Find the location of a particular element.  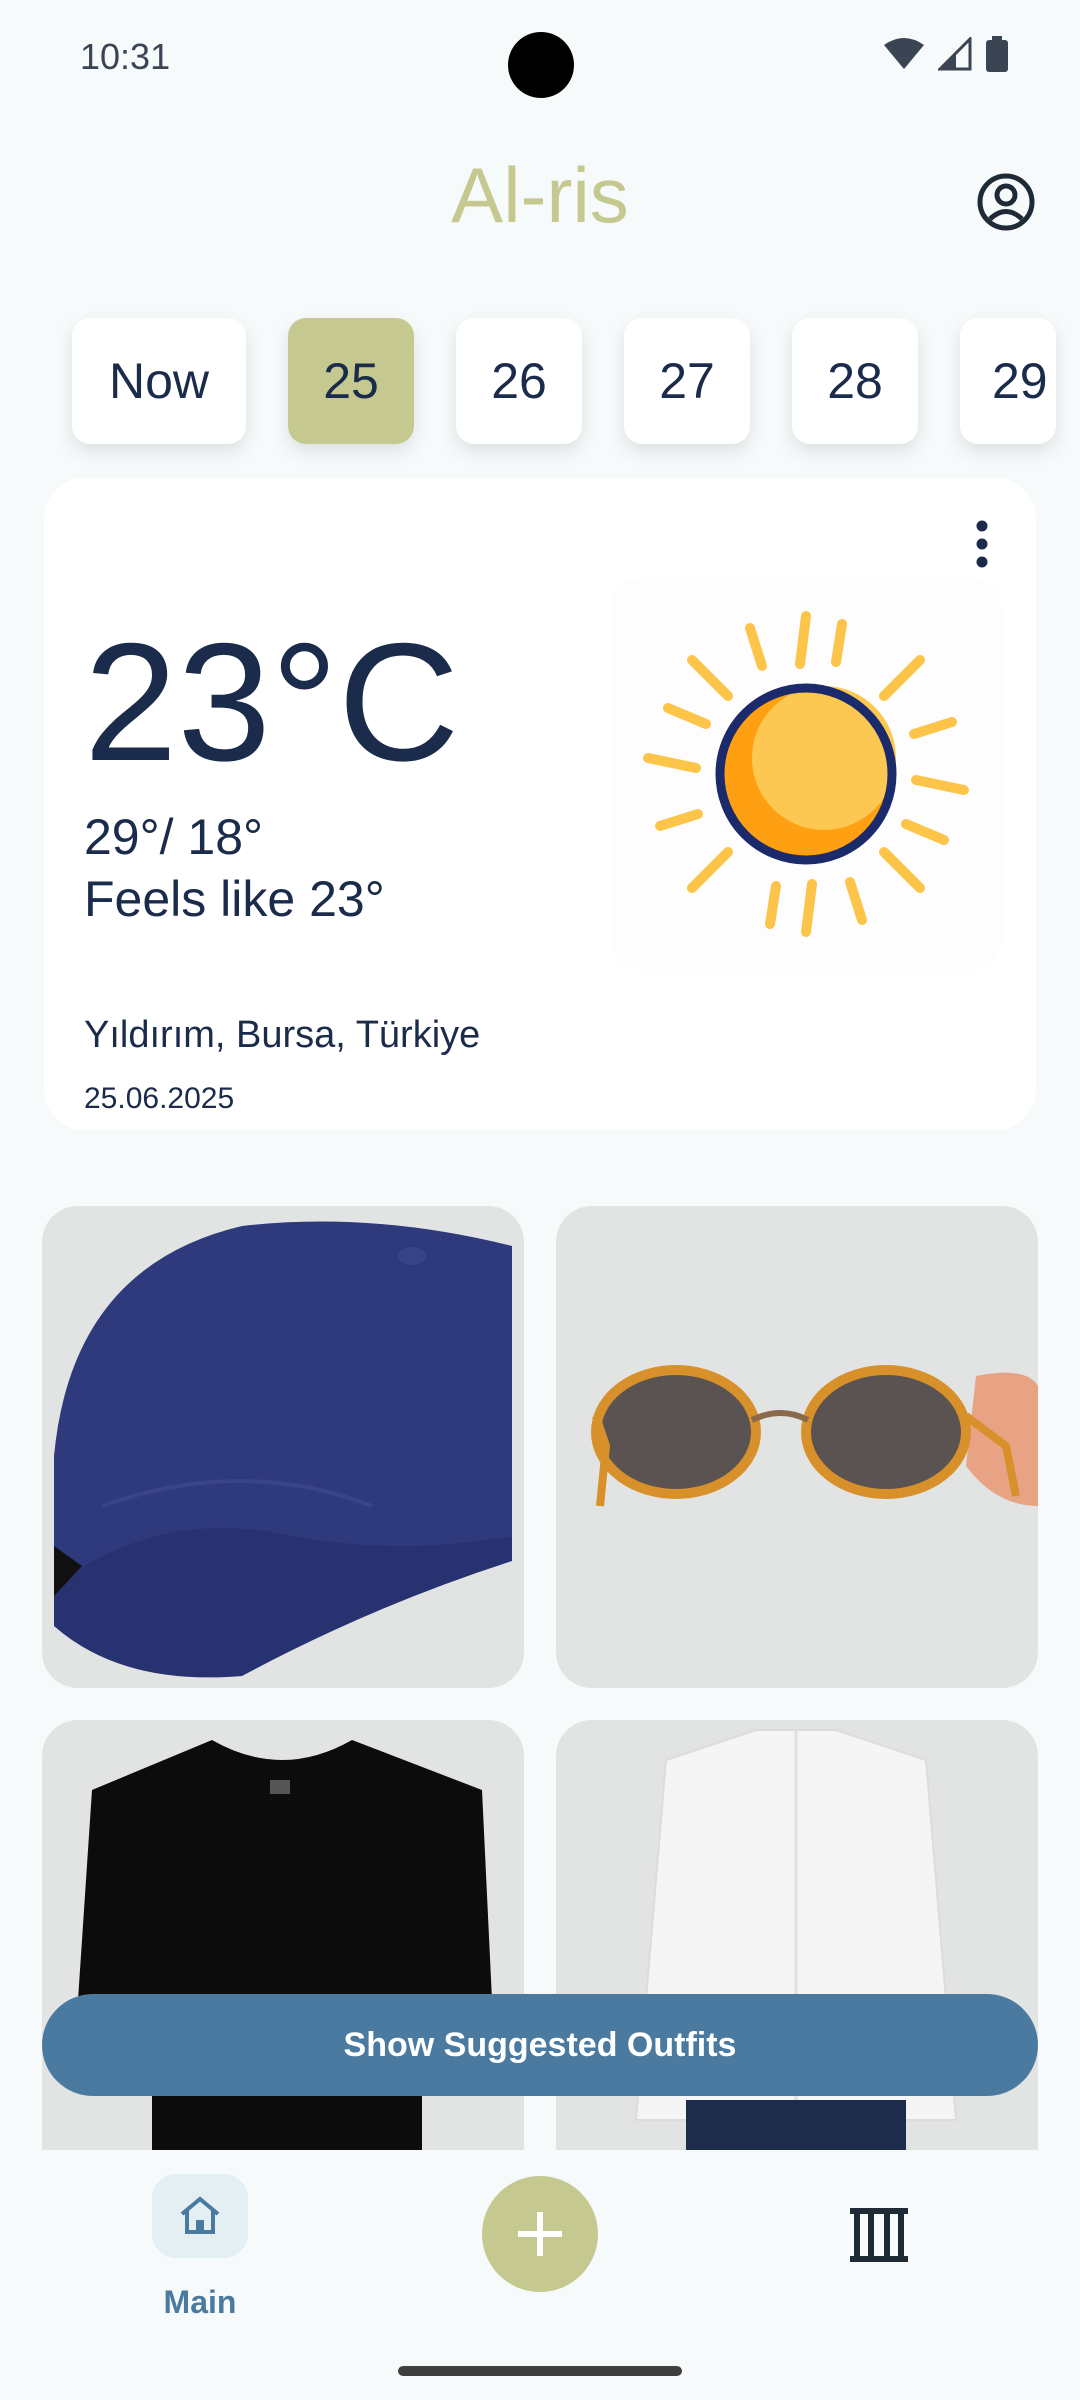

outfit-item-cap is located at coordinates (283, 1447).